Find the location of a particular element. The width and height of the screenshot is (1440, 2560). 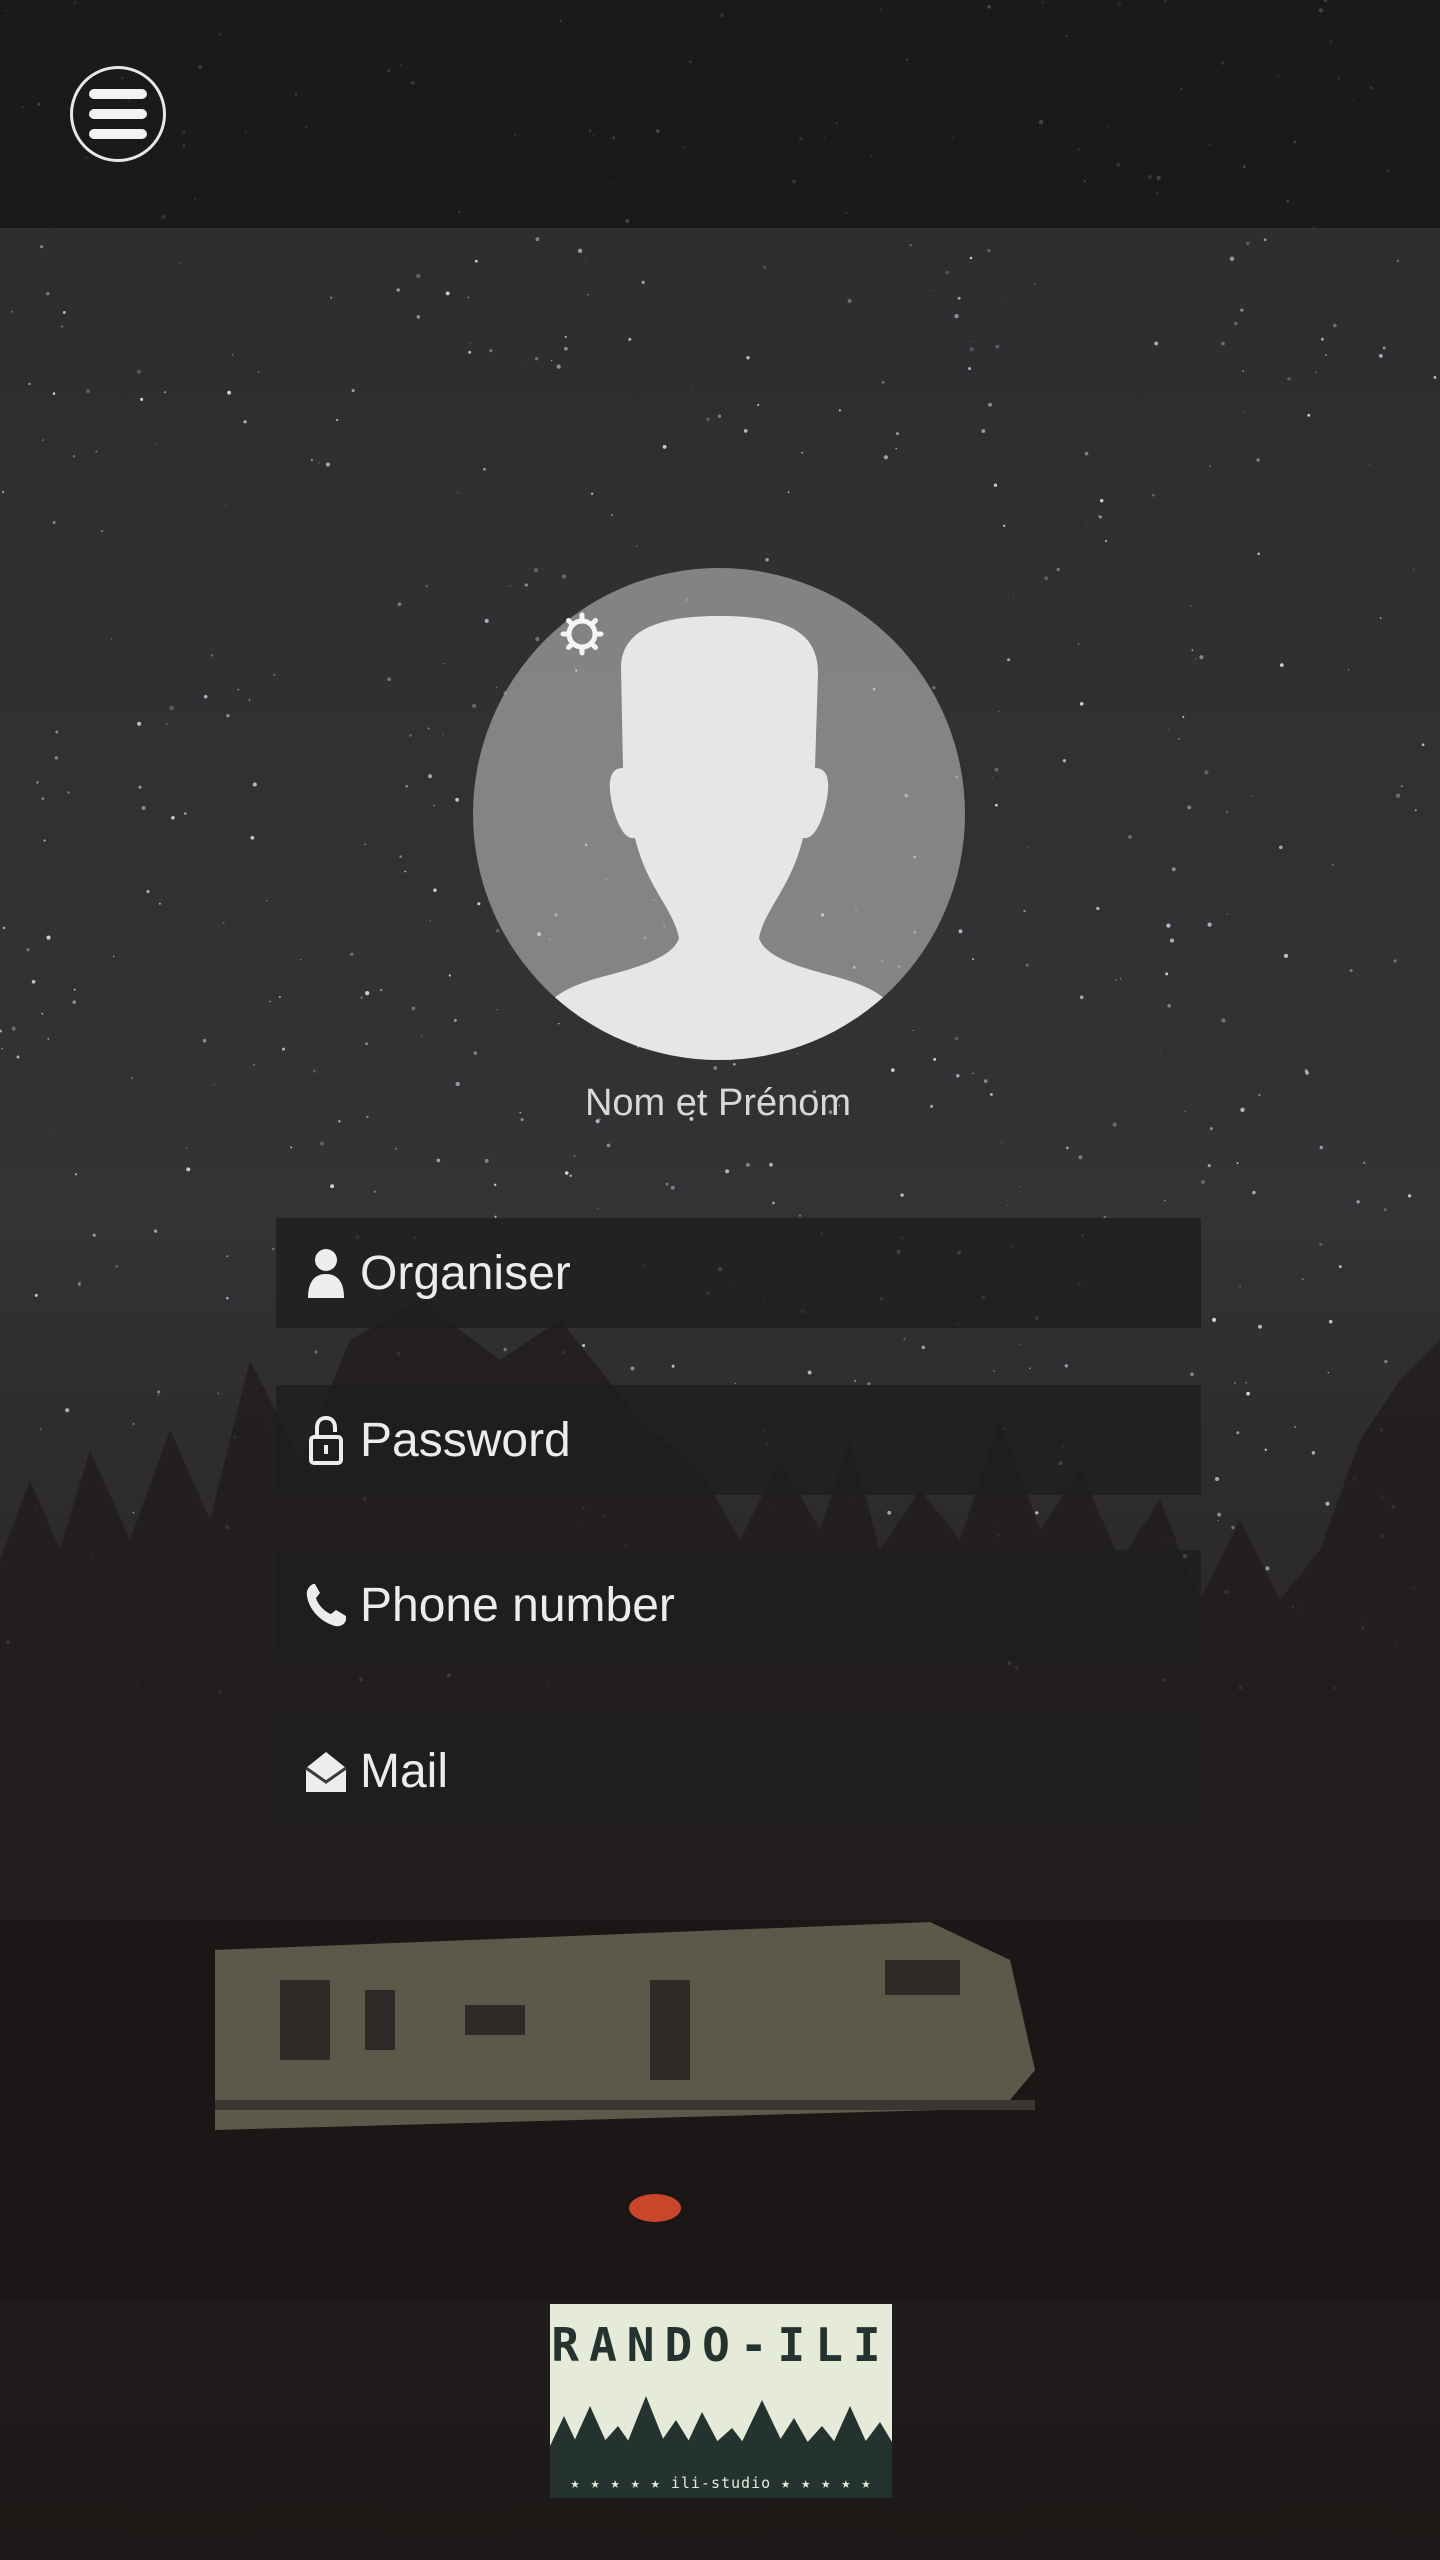

mail-placeholder: Mail is located at coordinates (404, 1771).